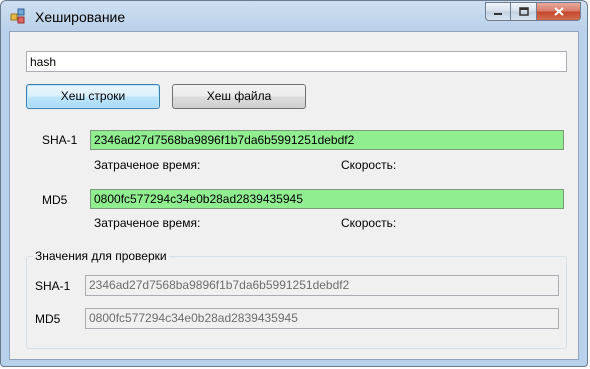 The width and height of the screenshot is (590, 369). What do you see at coordinates (369, 223) in the screenshot?
I see `md5-speed-label: Скорость:` at bounding box center [369, 223].